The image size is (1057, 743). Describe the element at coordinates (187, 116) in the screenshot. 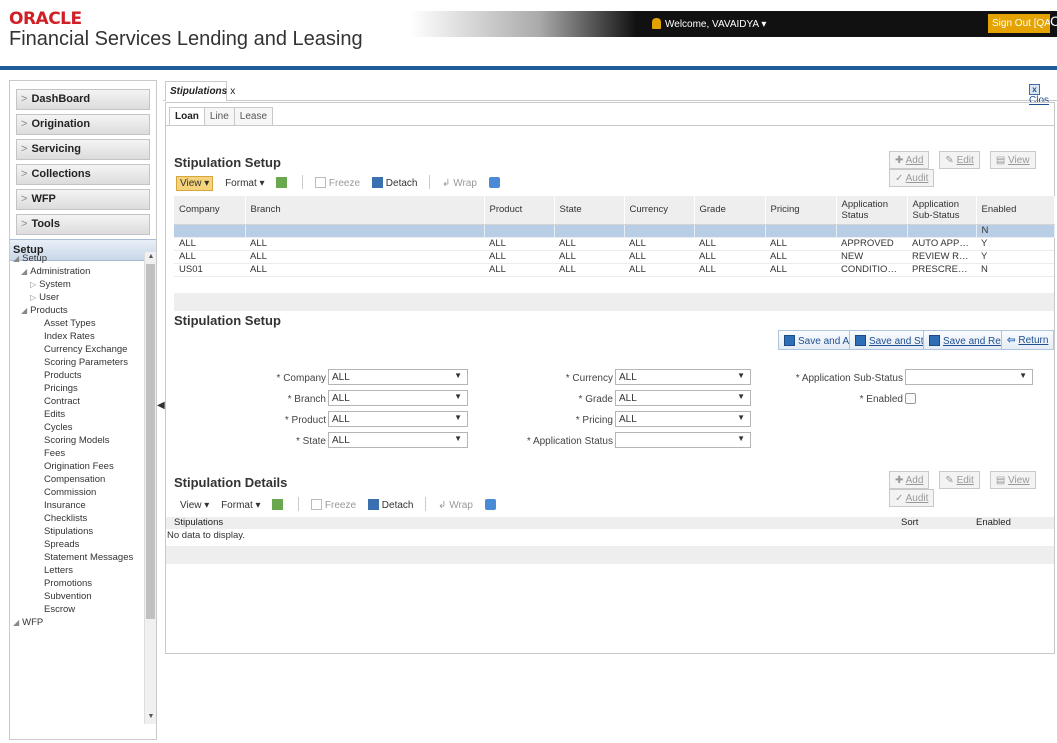

I see `subtab-loan: Loan` at that location.